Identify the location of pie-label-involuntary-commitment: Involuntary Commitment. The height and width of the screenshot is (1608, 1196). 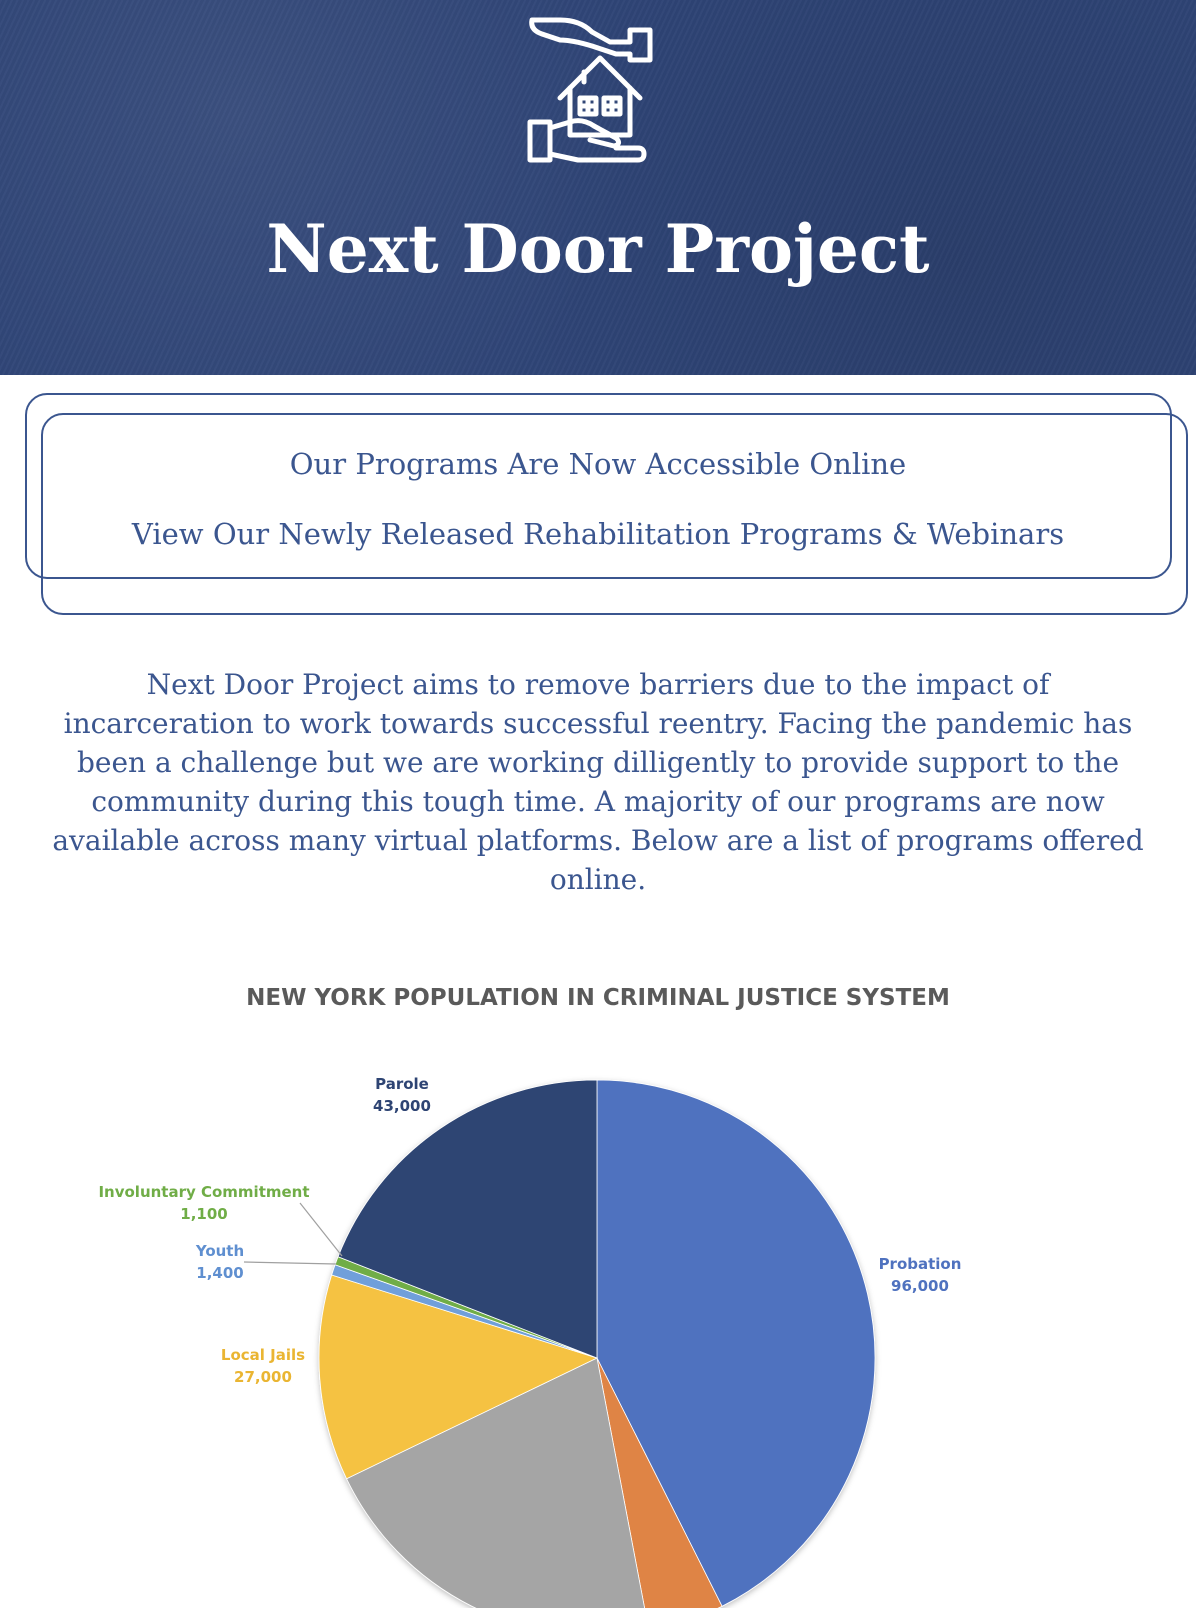
(203, 1192).